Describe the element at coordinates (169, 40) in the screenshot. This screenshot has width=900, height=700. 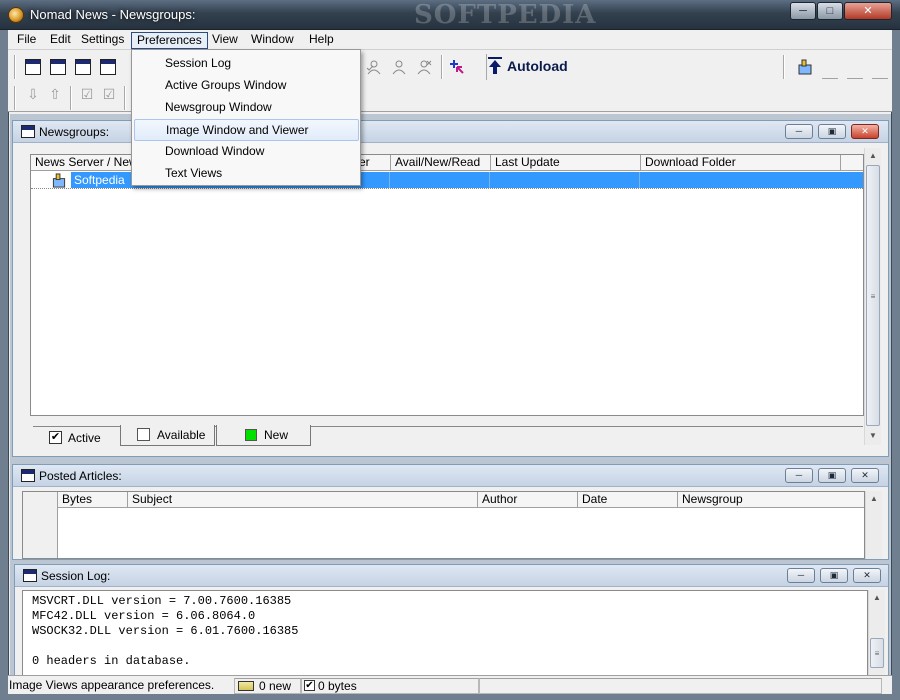
I see `menu-preferences: Preferences` at that location.